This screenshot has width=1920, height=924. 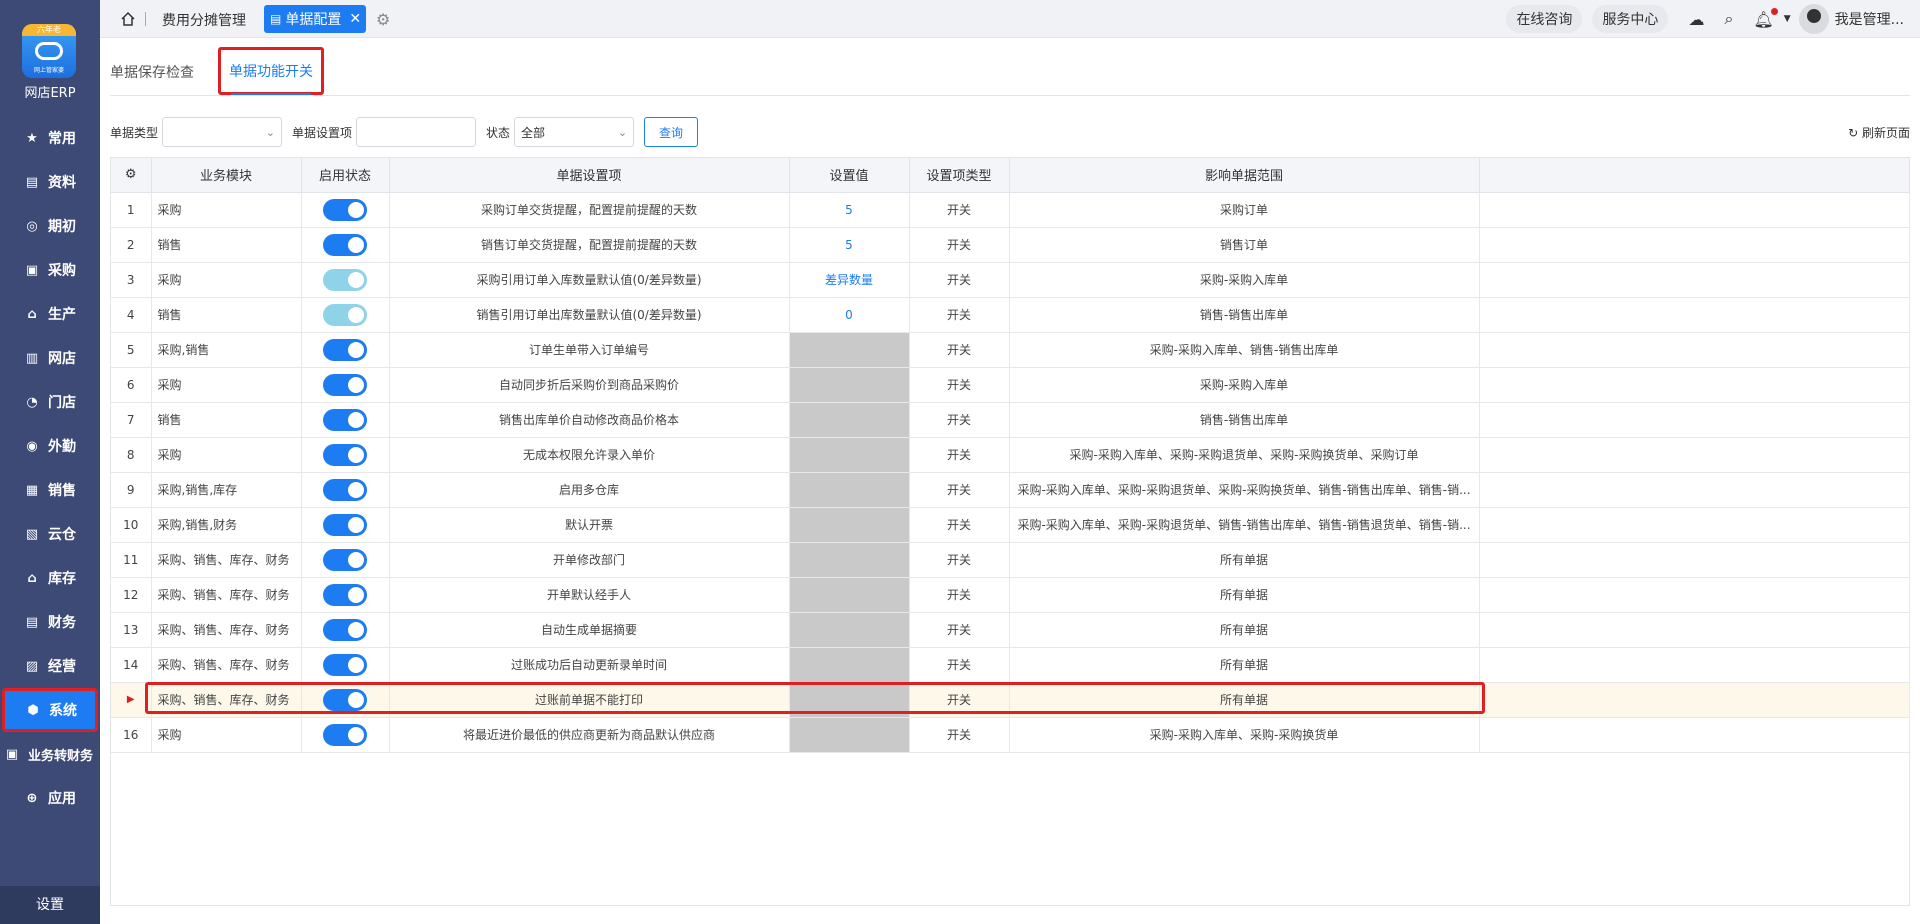 What do you see at coordinates (152, 72) in the screenshot?
I see `tab-document-save-check: 单据保存检查` at bounding box center [152, 72].